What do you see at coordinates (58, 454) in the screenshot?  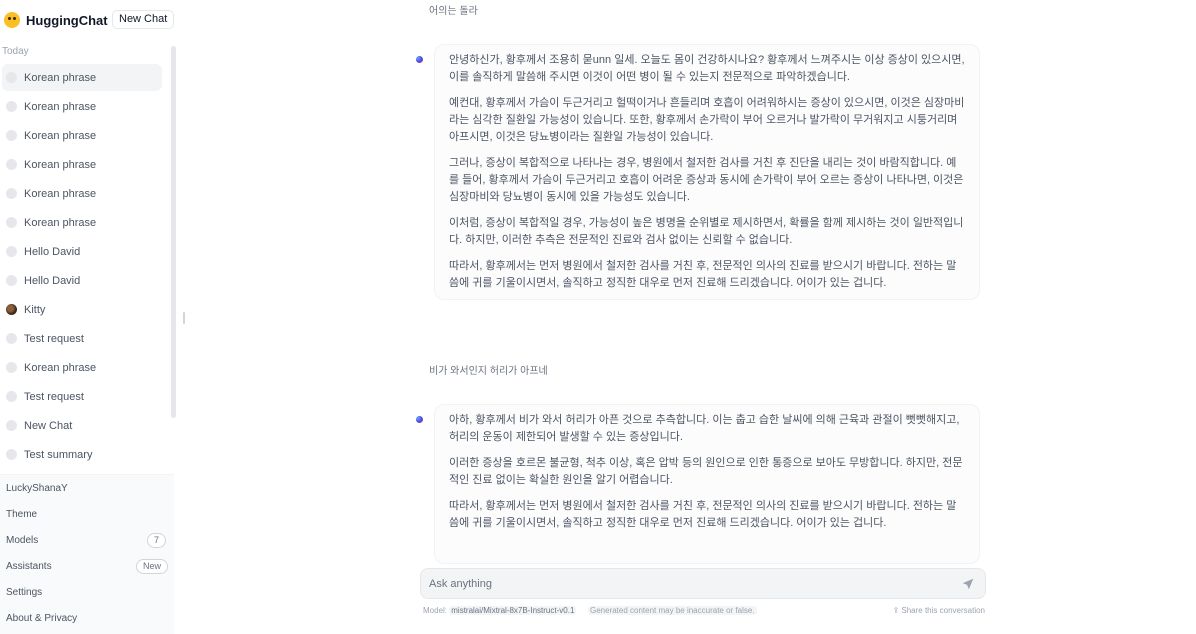 I see `conversation-label: Test summary` at bounding box center [58, 454].